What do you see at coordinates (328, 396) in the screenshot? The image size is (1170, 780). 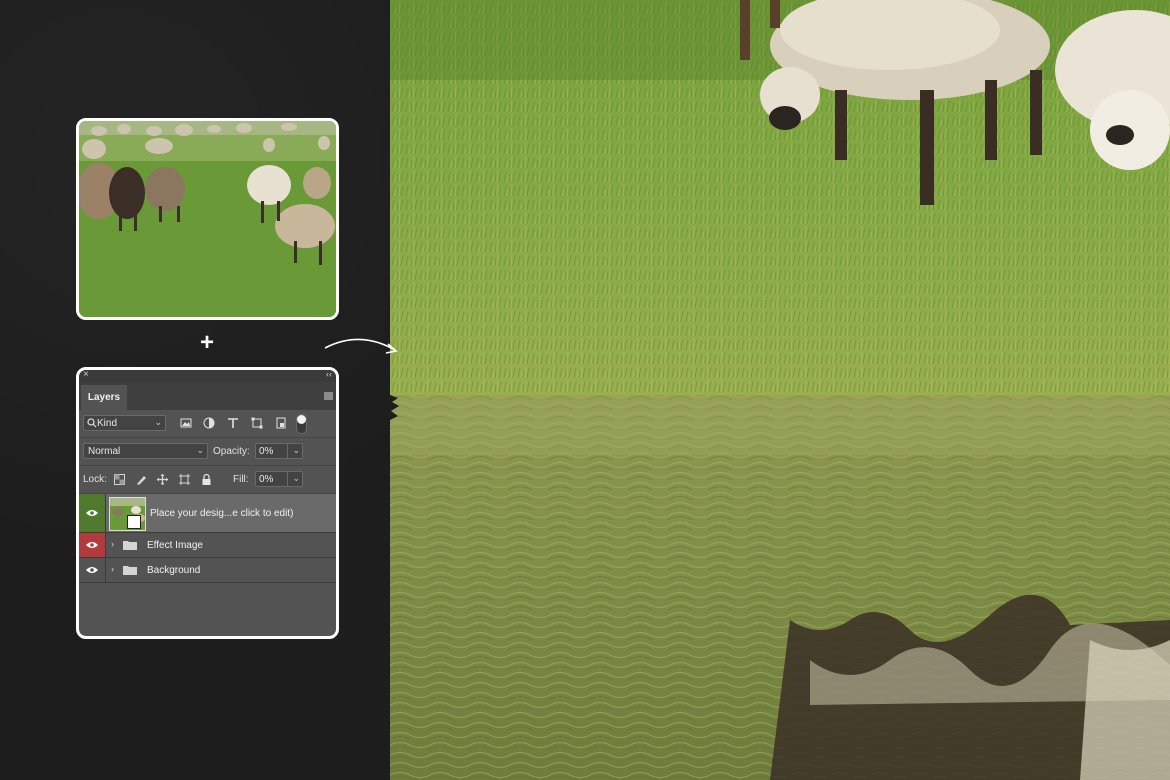 I see `panel-menu-icon` at bounding box center [328, 396].